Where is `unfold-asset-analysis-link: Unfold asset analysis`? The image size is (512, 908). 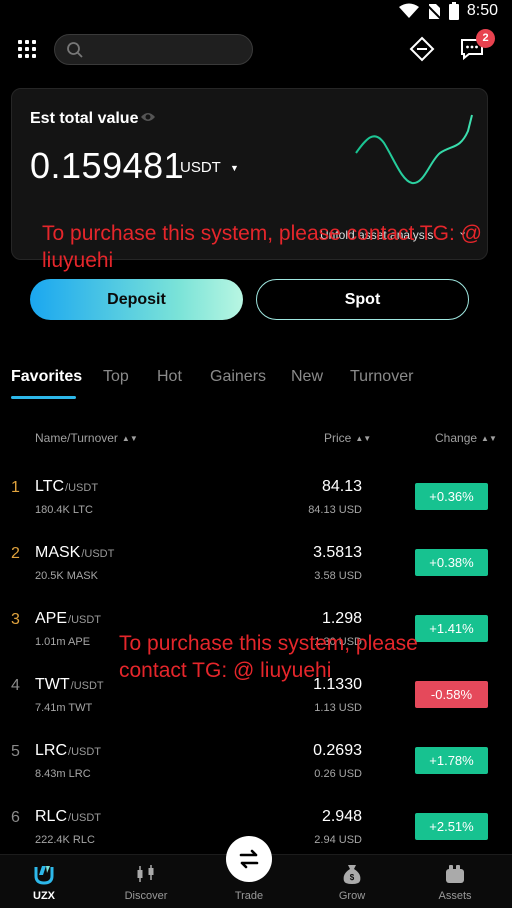 unfold-asset-analysis-link: Unfold asset analysis is located at coordinates (376, 235).